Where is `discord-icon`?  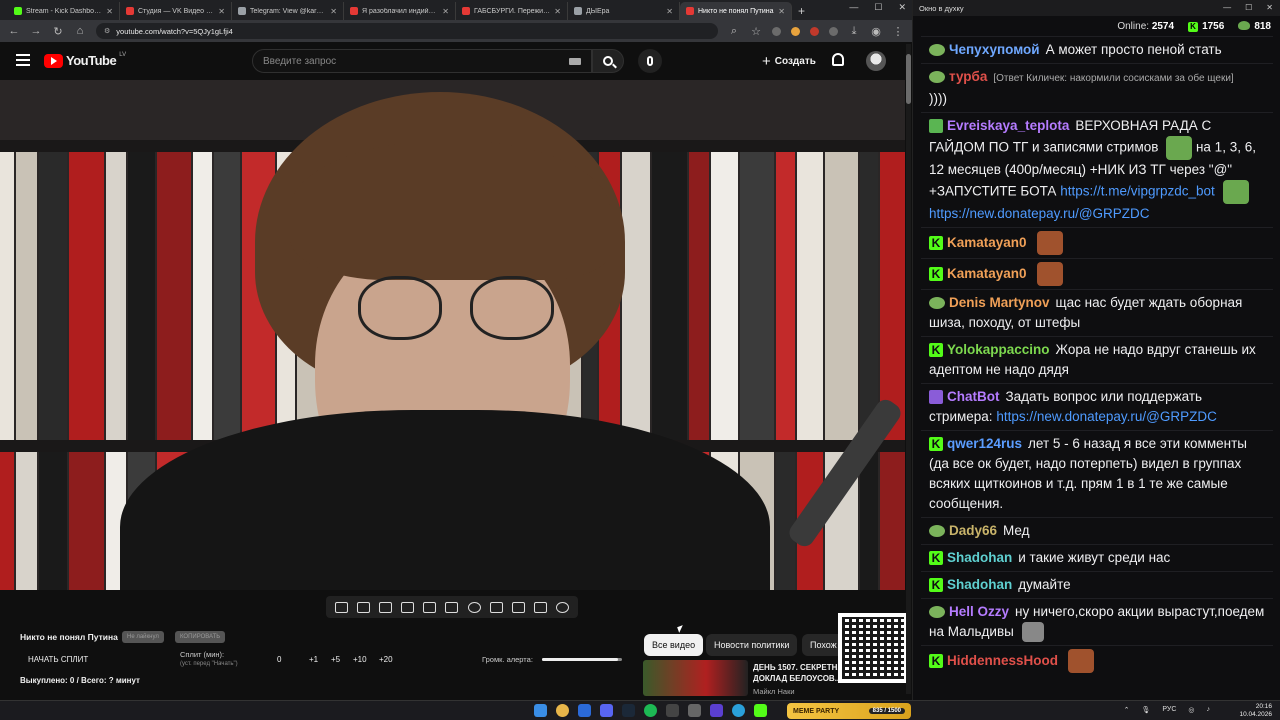
discord-icon is located at coordinates (606, 710).